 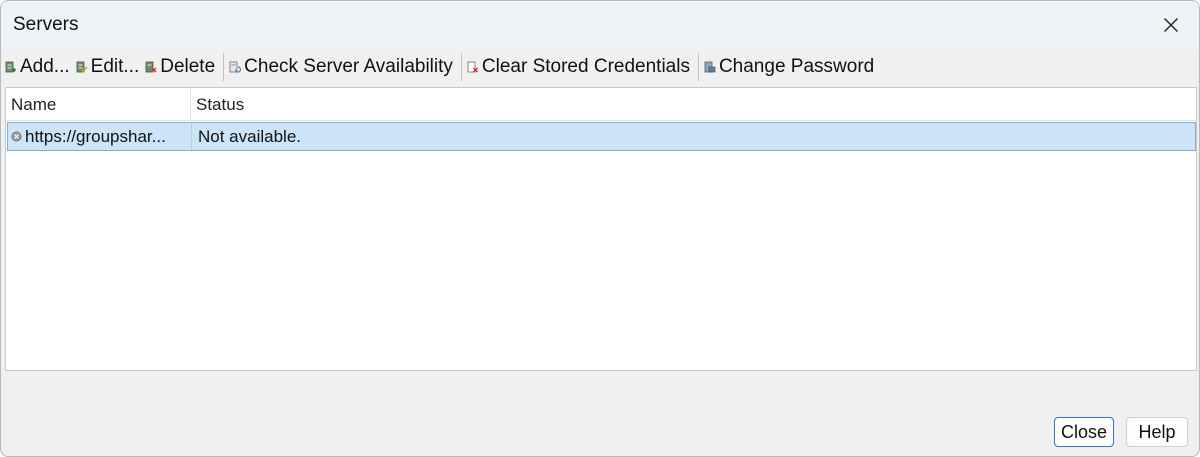 What do you see at coordinates (16, 136) in the screenshot?
I see `server-unavailable-icon` at bounding box center [16, 136].